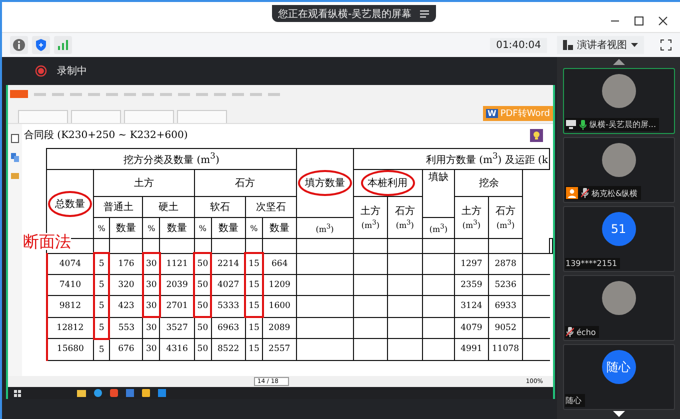  I want to click on table-cell: 2089, so click(279, 327).